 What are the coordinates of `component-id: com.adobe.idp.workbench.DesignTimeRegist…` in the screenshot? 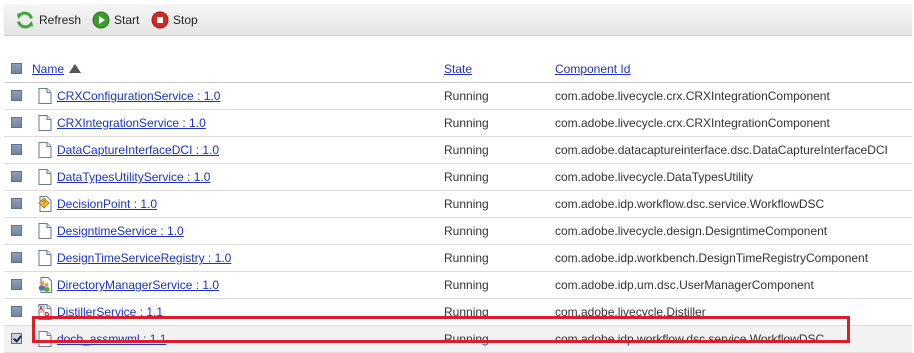 It's located at (712, 258).